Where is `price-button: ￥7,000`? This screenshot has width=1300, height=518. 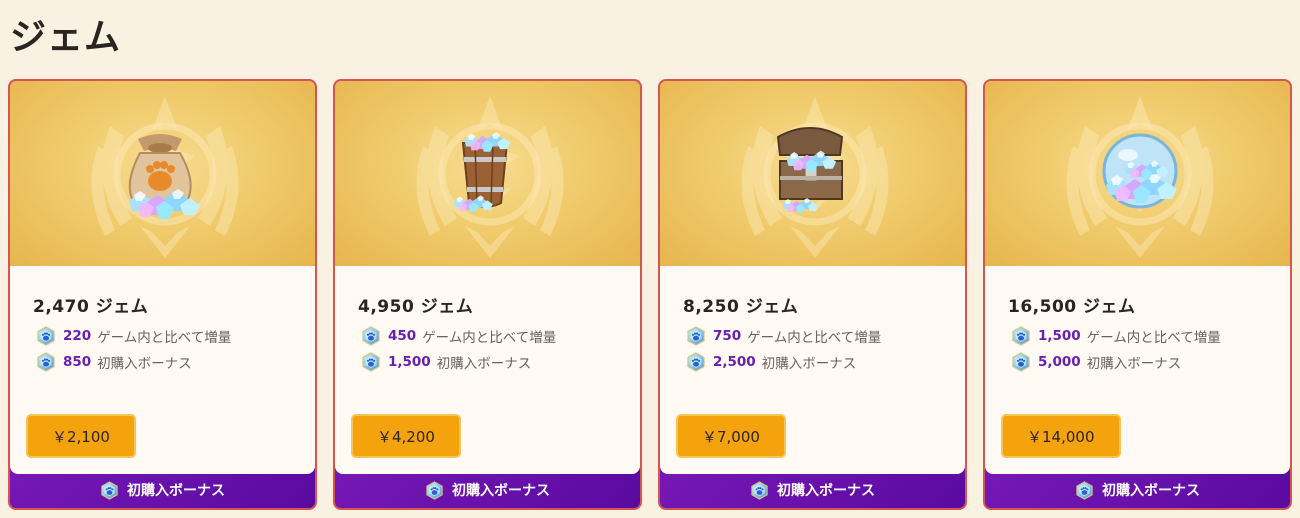 price-button: ￥7,000 is located at coordinates (731, 436).